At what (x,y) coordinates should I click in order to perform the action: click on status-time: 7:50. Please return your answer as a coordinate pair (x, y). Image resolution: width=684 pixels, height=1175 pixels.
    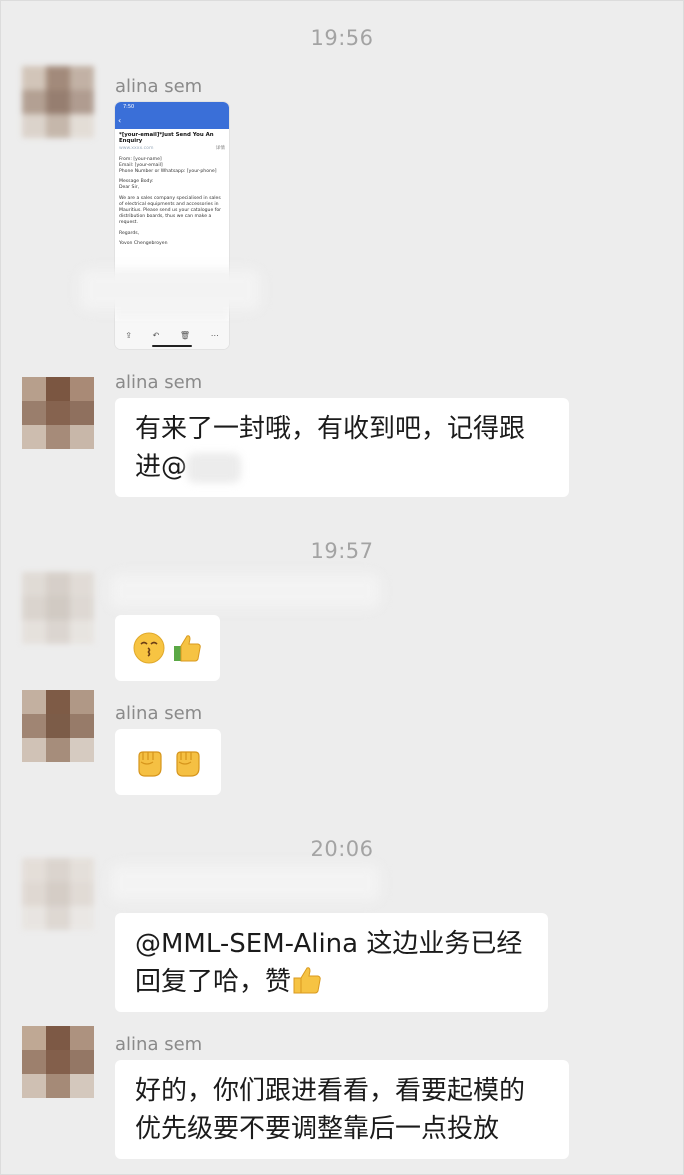
    Looking at the image, I should click on (129, 107).